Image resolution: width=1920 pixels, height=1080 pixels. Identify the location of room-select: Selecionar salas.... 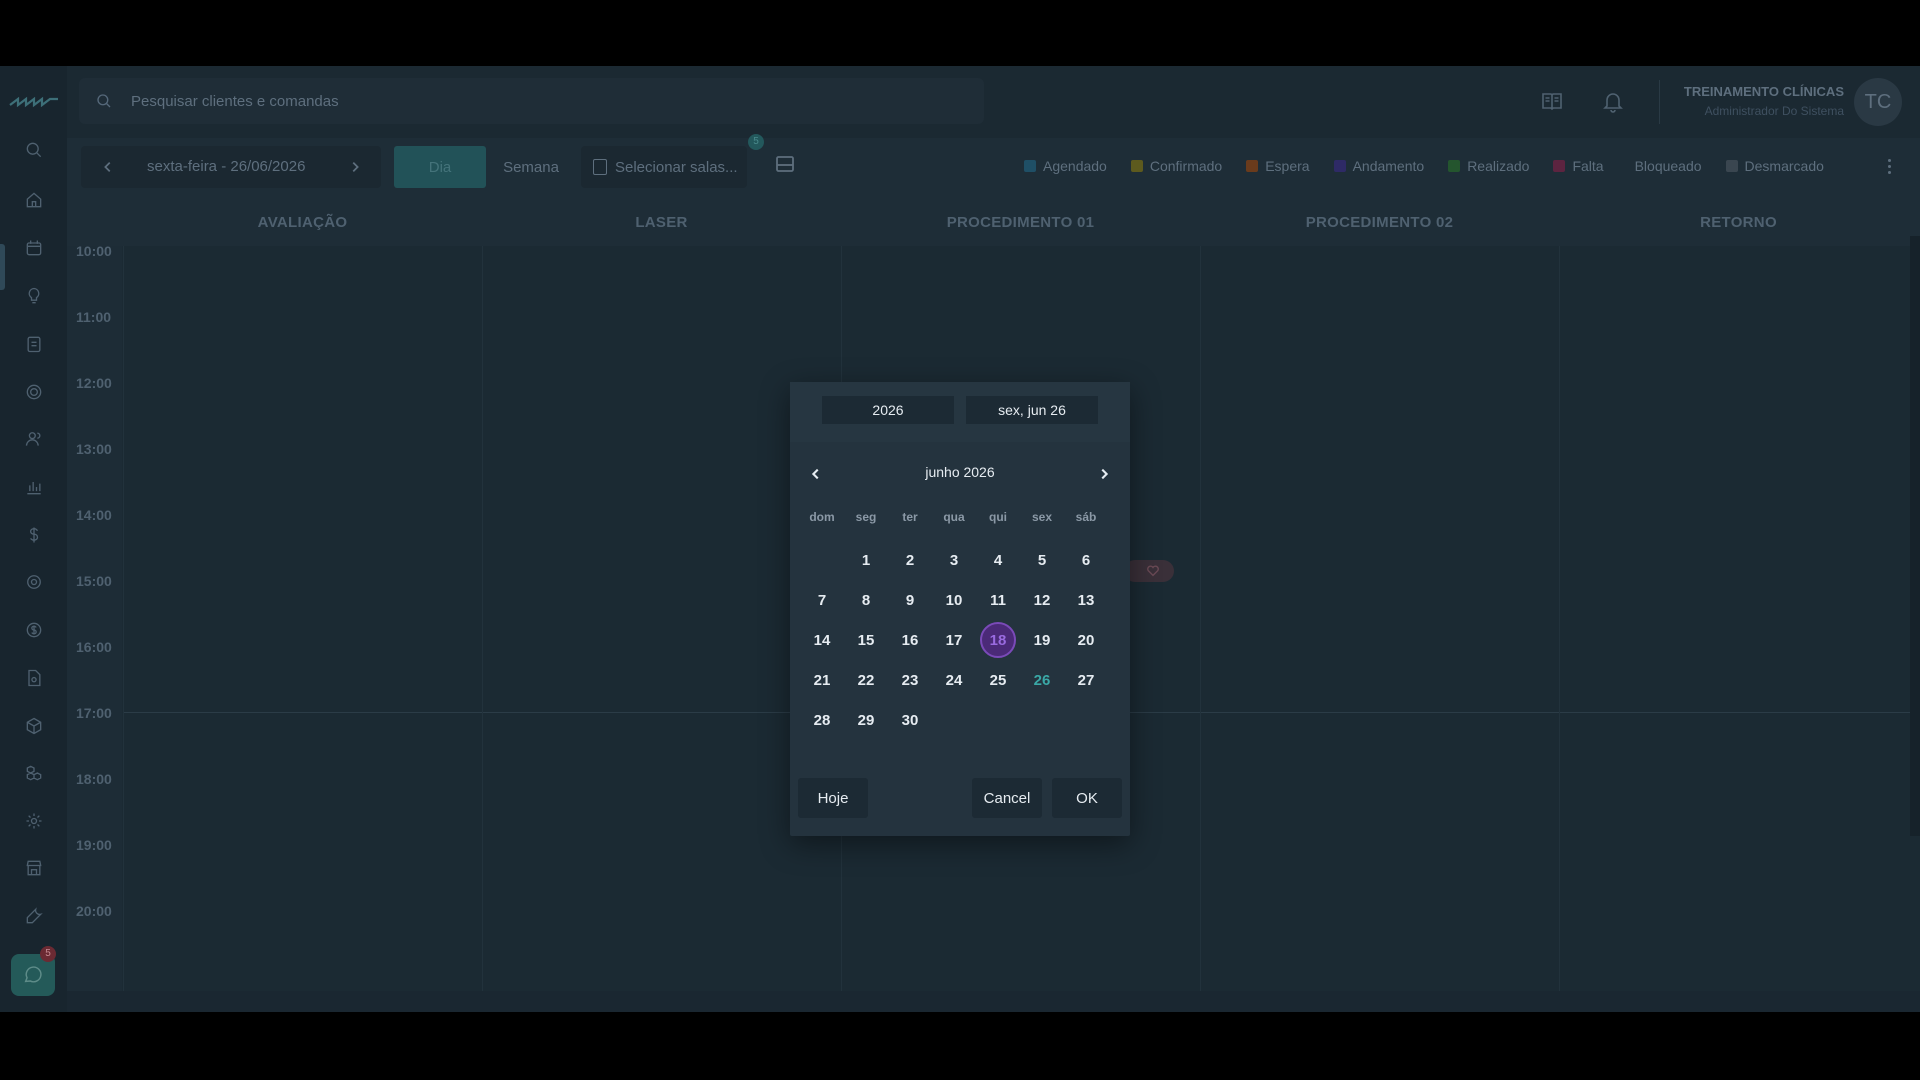
(664, 167).